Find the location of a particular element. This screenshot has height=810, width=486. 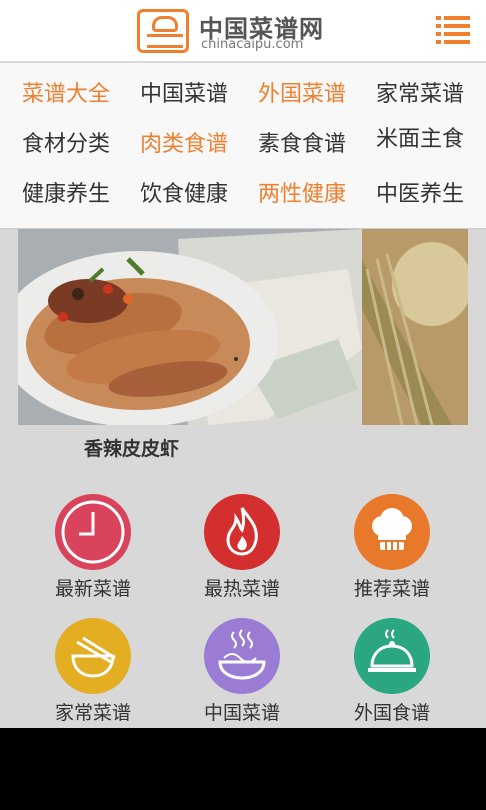

side-dish-photo is located at coordinates (415, 327).